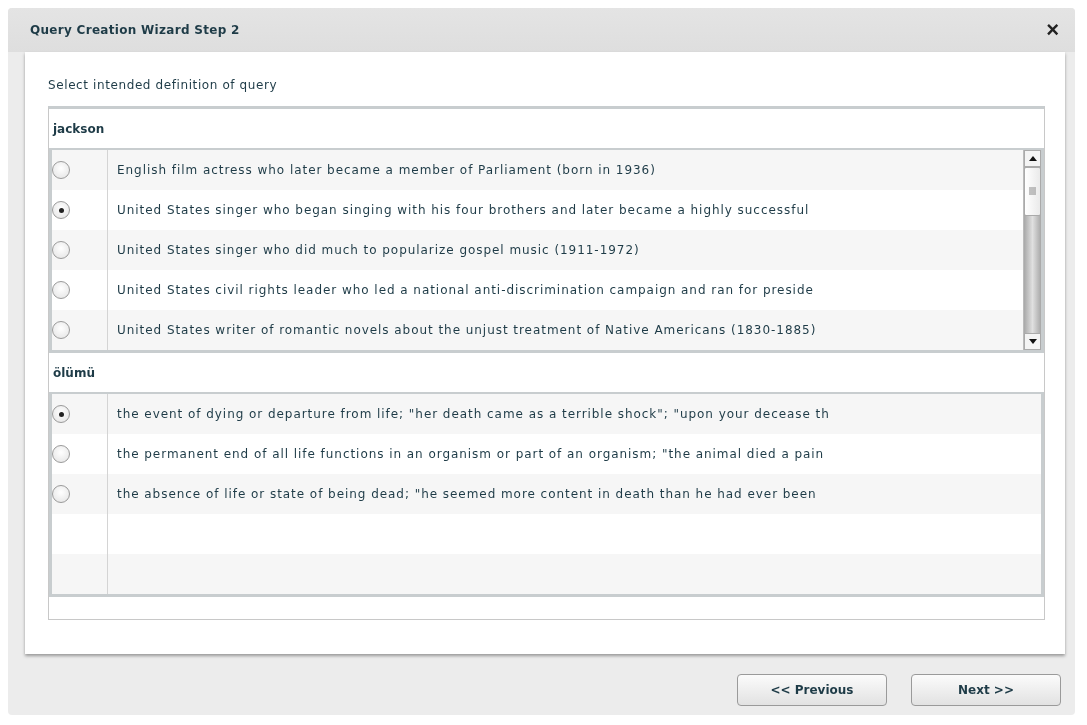  I want to click on scroll-down-button, so click(1032, 341).